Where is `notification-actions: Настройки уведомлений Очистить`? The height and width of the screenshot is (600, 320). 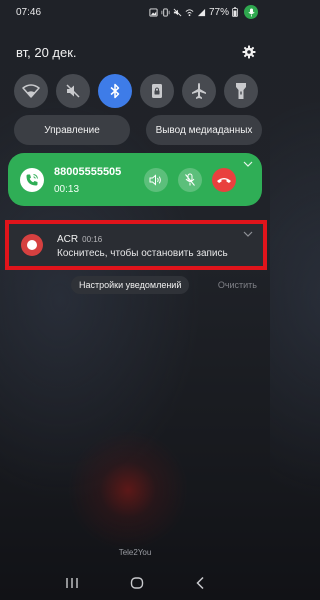
notification-actions: Настройки уведомлений Очистить is located at coordinates (164, 285).